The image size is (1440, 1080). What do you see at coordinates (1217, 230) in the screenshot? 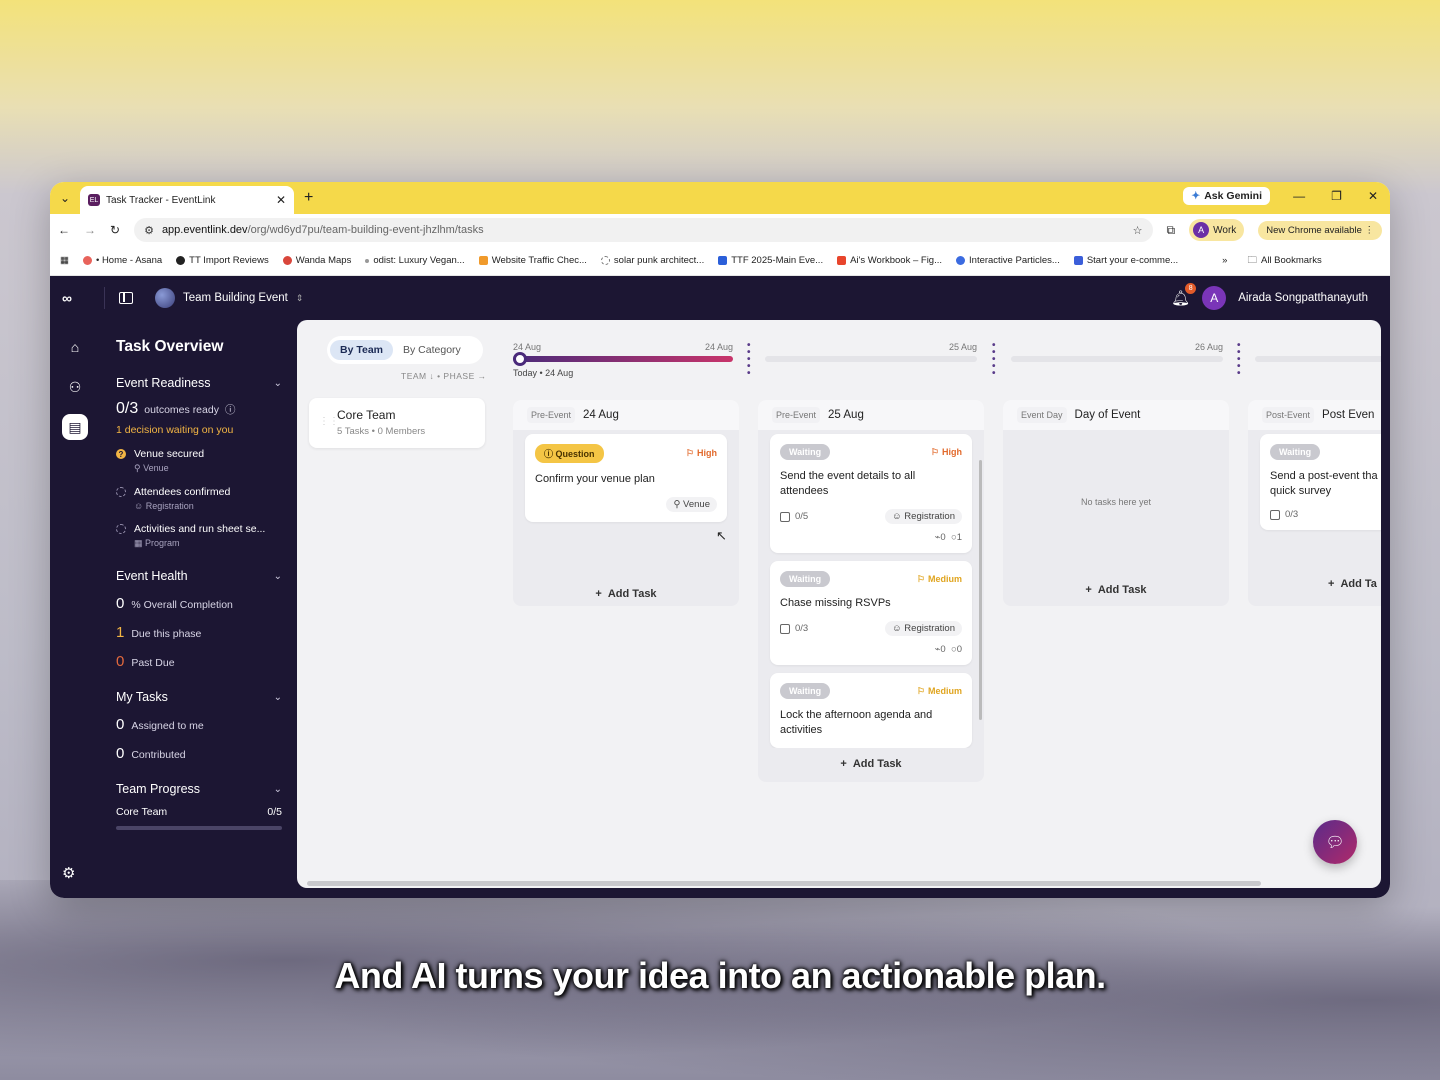
I see `profile-button: A Work` at bounding box center [1217, 230].